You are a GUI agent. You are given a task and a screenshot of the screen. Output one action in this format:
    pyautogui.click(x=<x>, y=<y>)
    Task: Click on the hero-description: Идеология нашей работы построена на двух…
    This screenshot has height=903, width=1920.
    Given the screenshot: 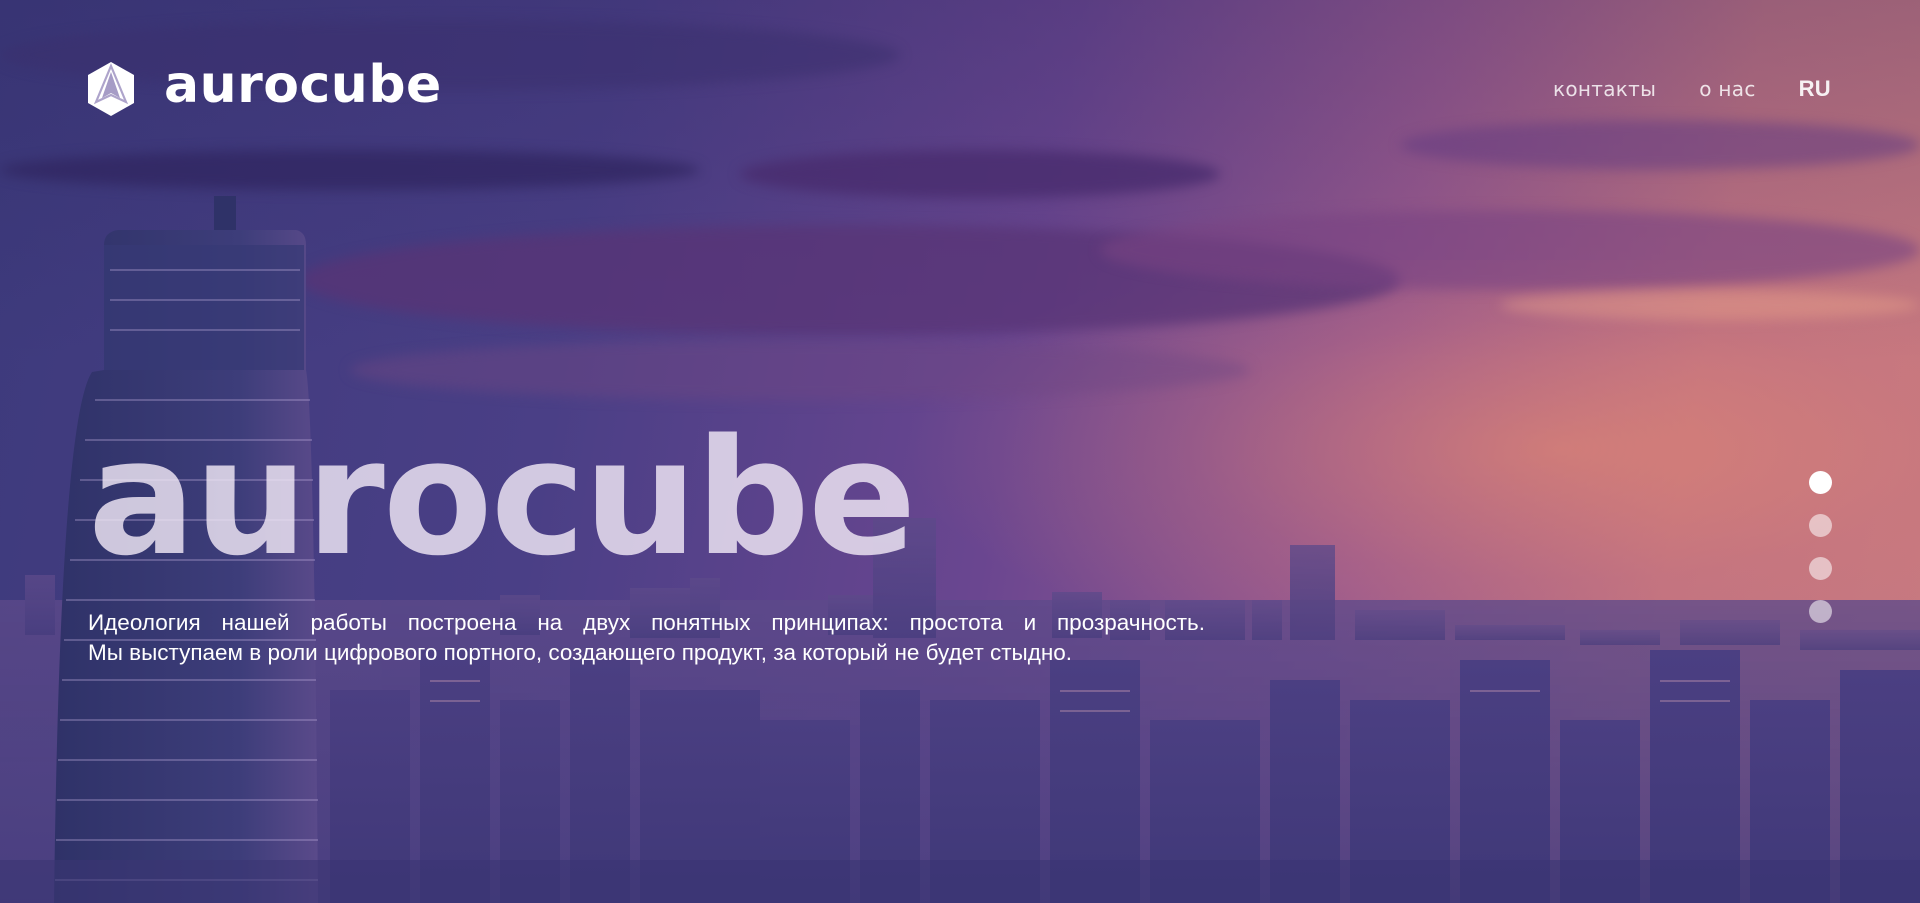 What is the action you would take?
    pyautogui.click(x=646, y=638)
    